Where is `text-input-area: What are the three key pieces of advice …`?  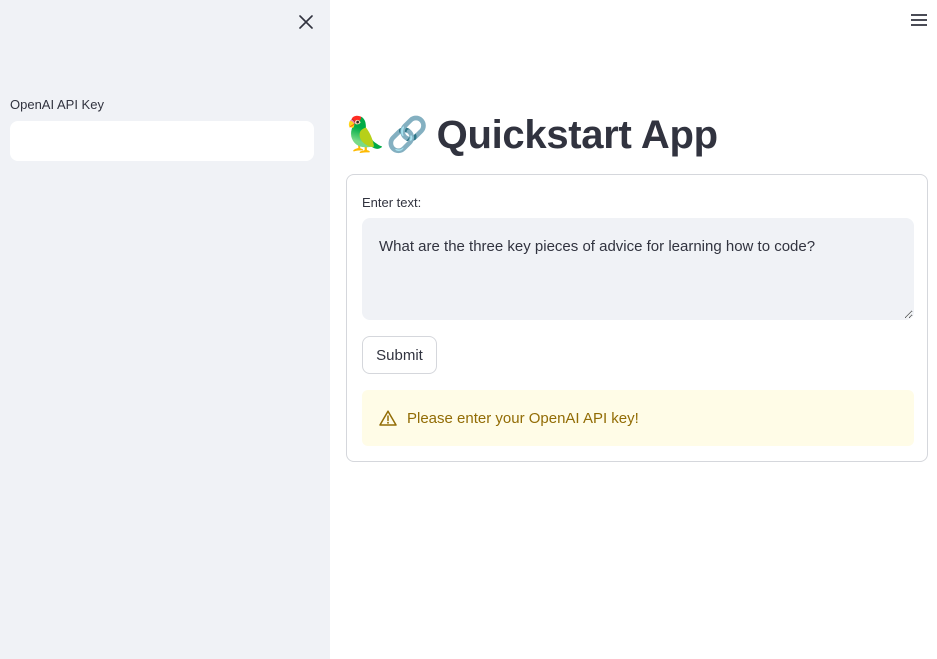
text-input-area: What are the three key pieces of advice … is located at coordinates (638, 269).